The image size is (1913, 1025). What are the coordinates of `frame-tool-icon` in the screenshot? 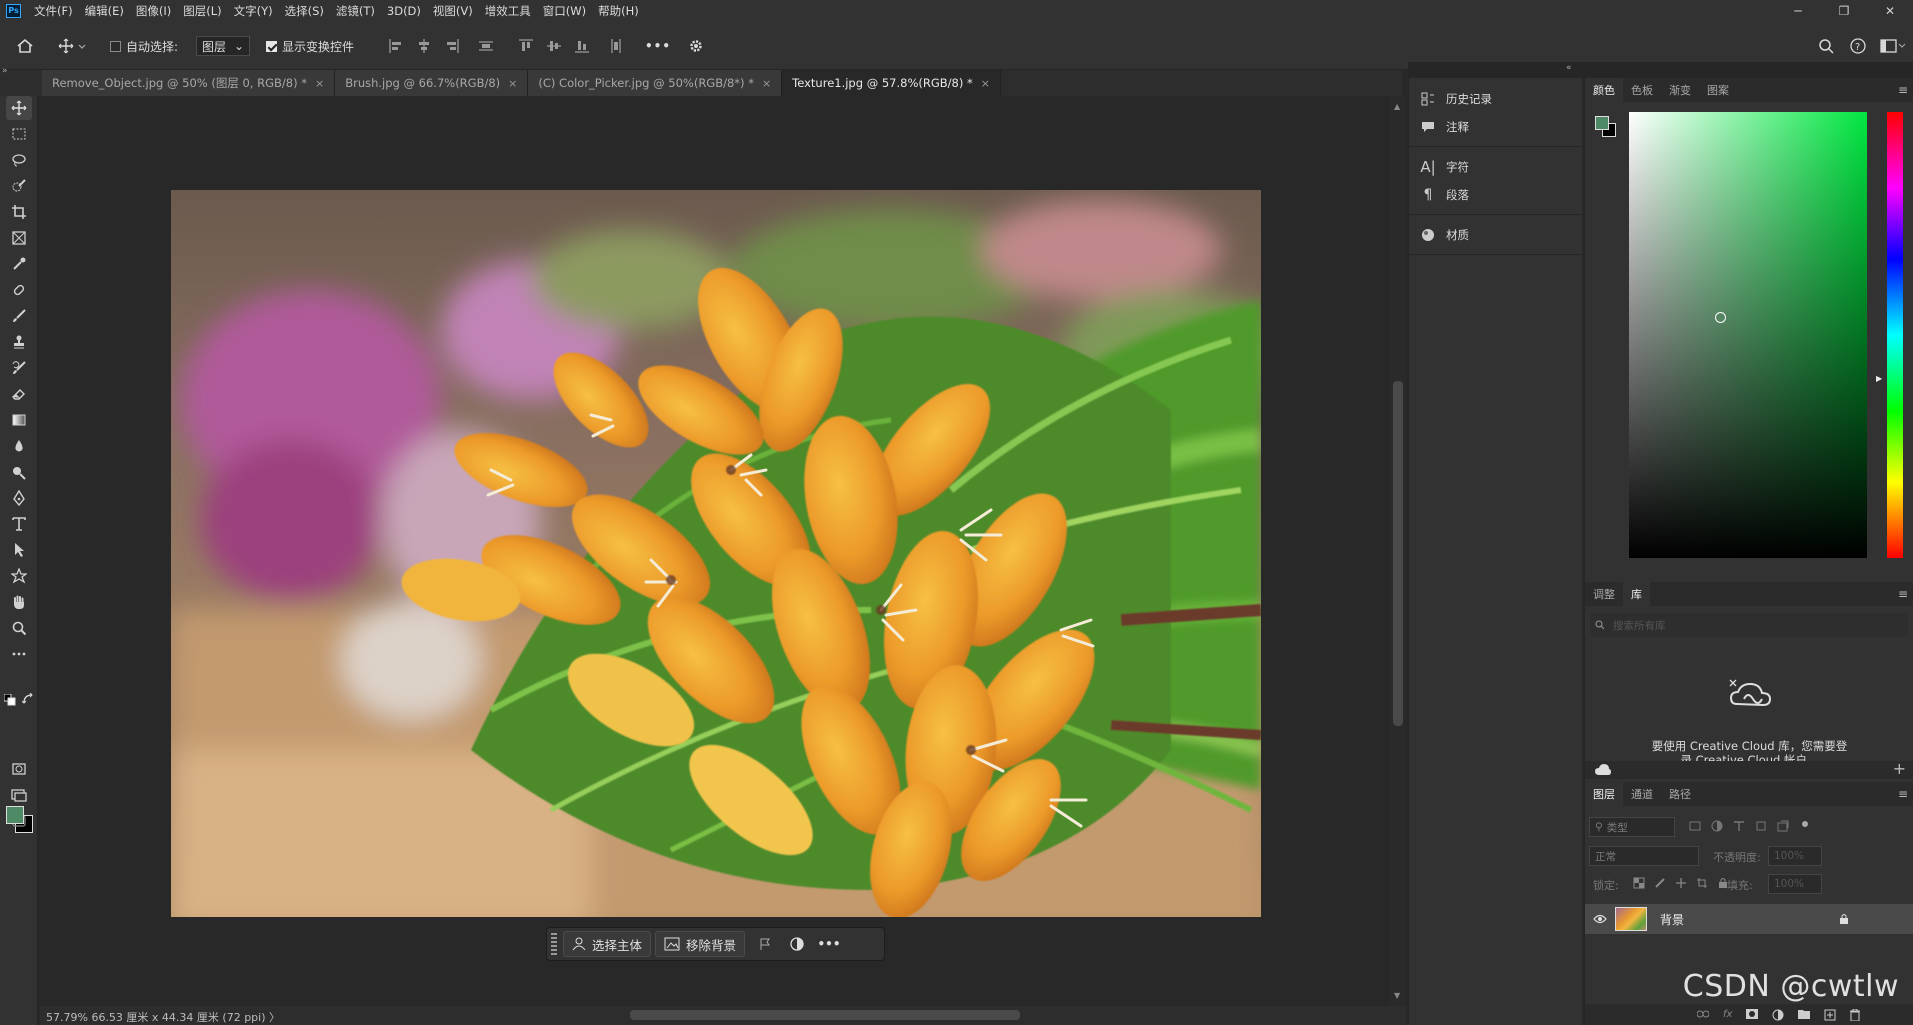 It's located at (19, 238).